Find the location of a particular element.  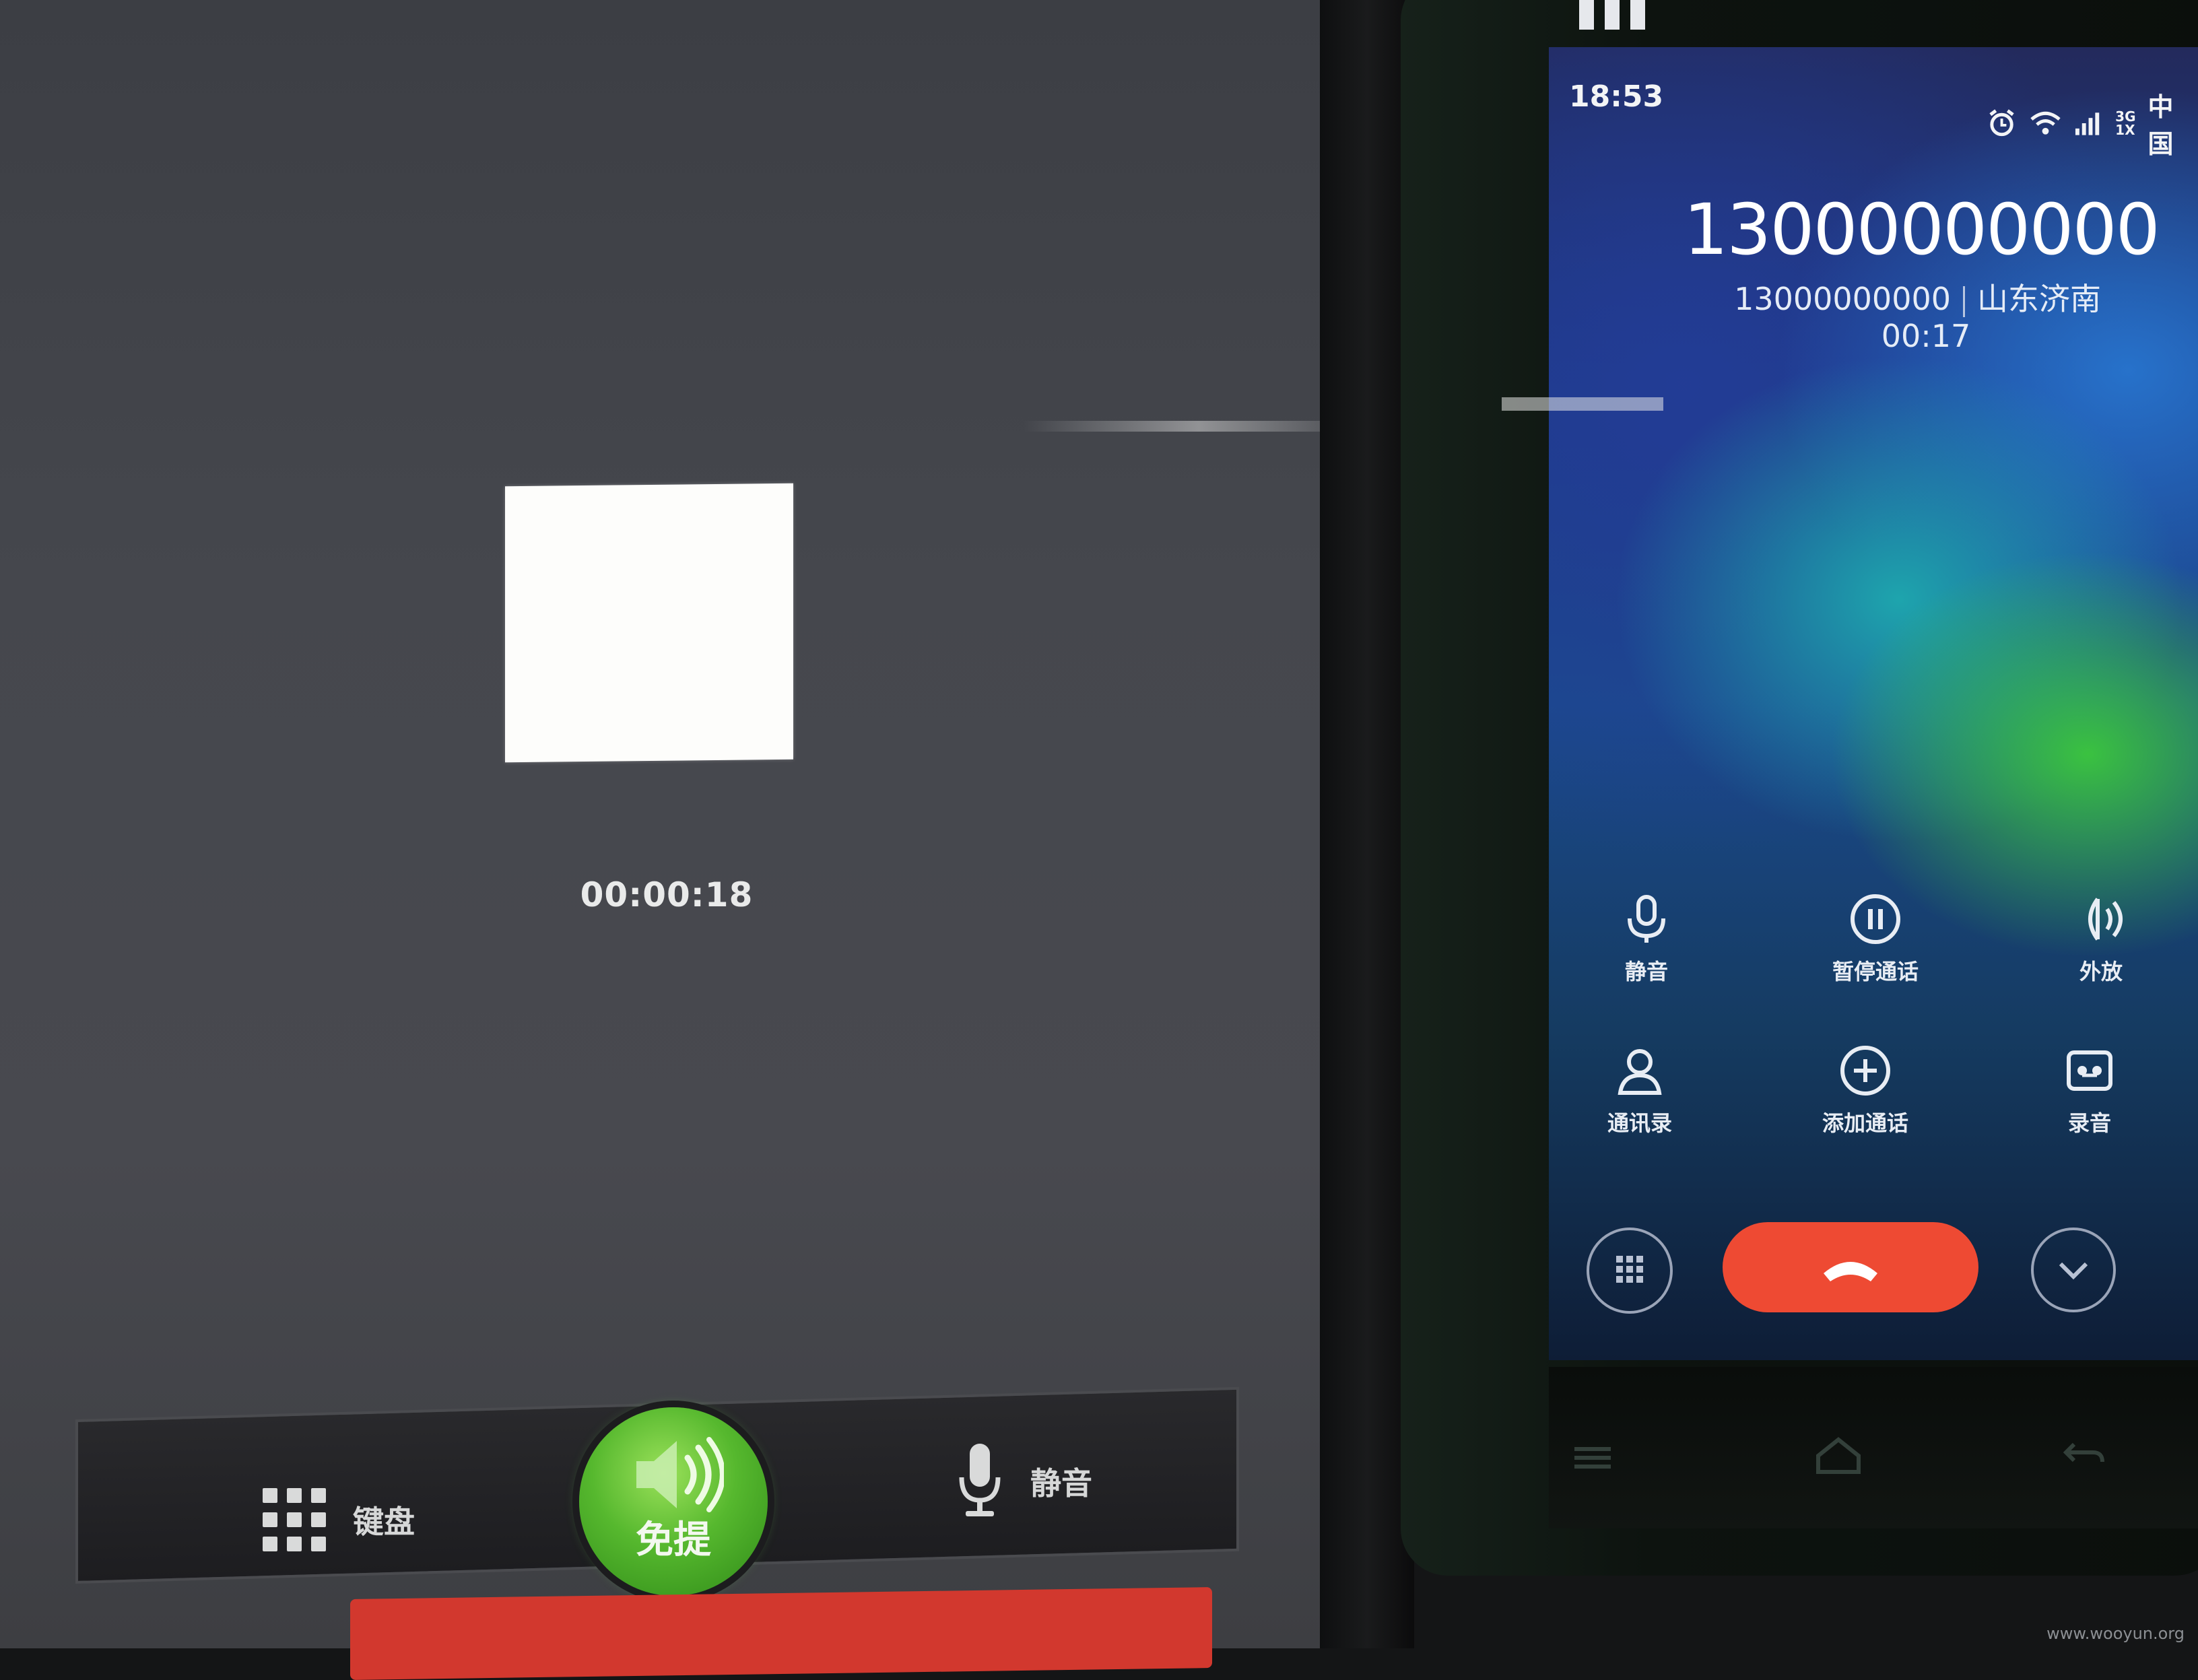

mute-button: 静音 is located at coordinates (1024, 1482).